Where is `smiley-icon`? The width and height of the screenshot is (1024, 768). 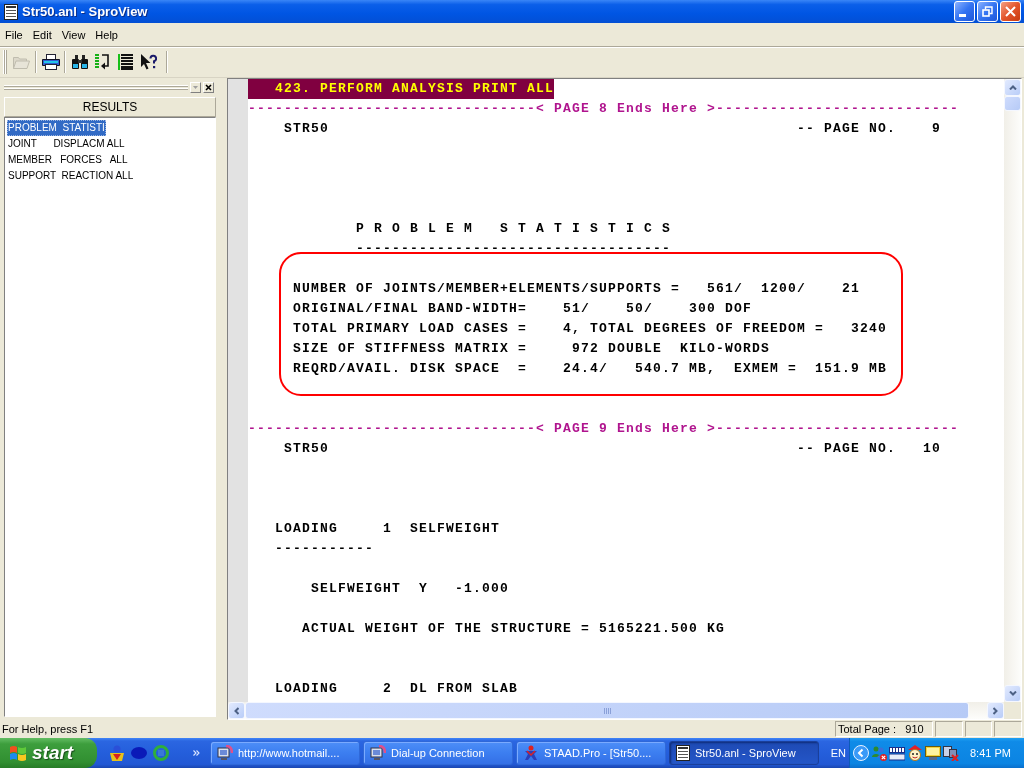
smiley-icon is located at coordinates (915, 753).